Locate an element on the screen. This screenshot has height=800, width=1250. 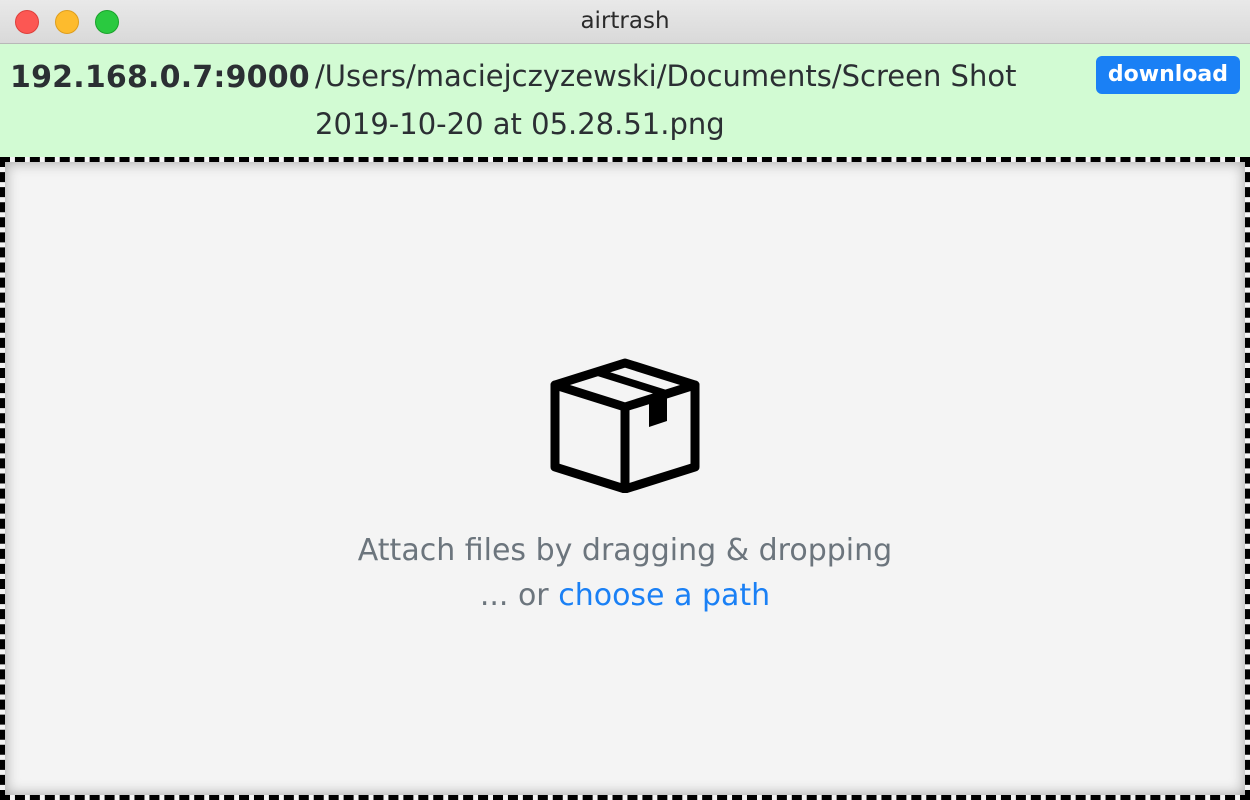
choose-path-line: ... or choose a path is located at coordinates (625, 595).